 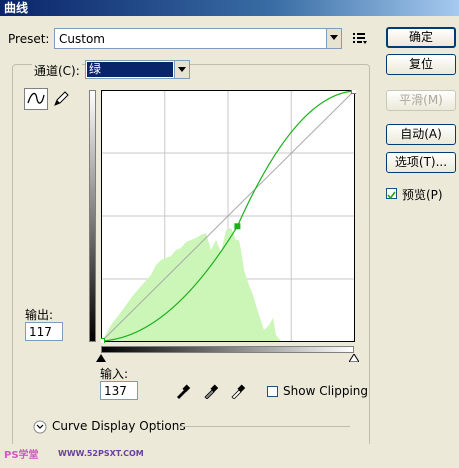 What do you see at coordinates (183, 391) in the screenshot?
I see `black-eyedropper-icon` at bounding box center [183, 391].